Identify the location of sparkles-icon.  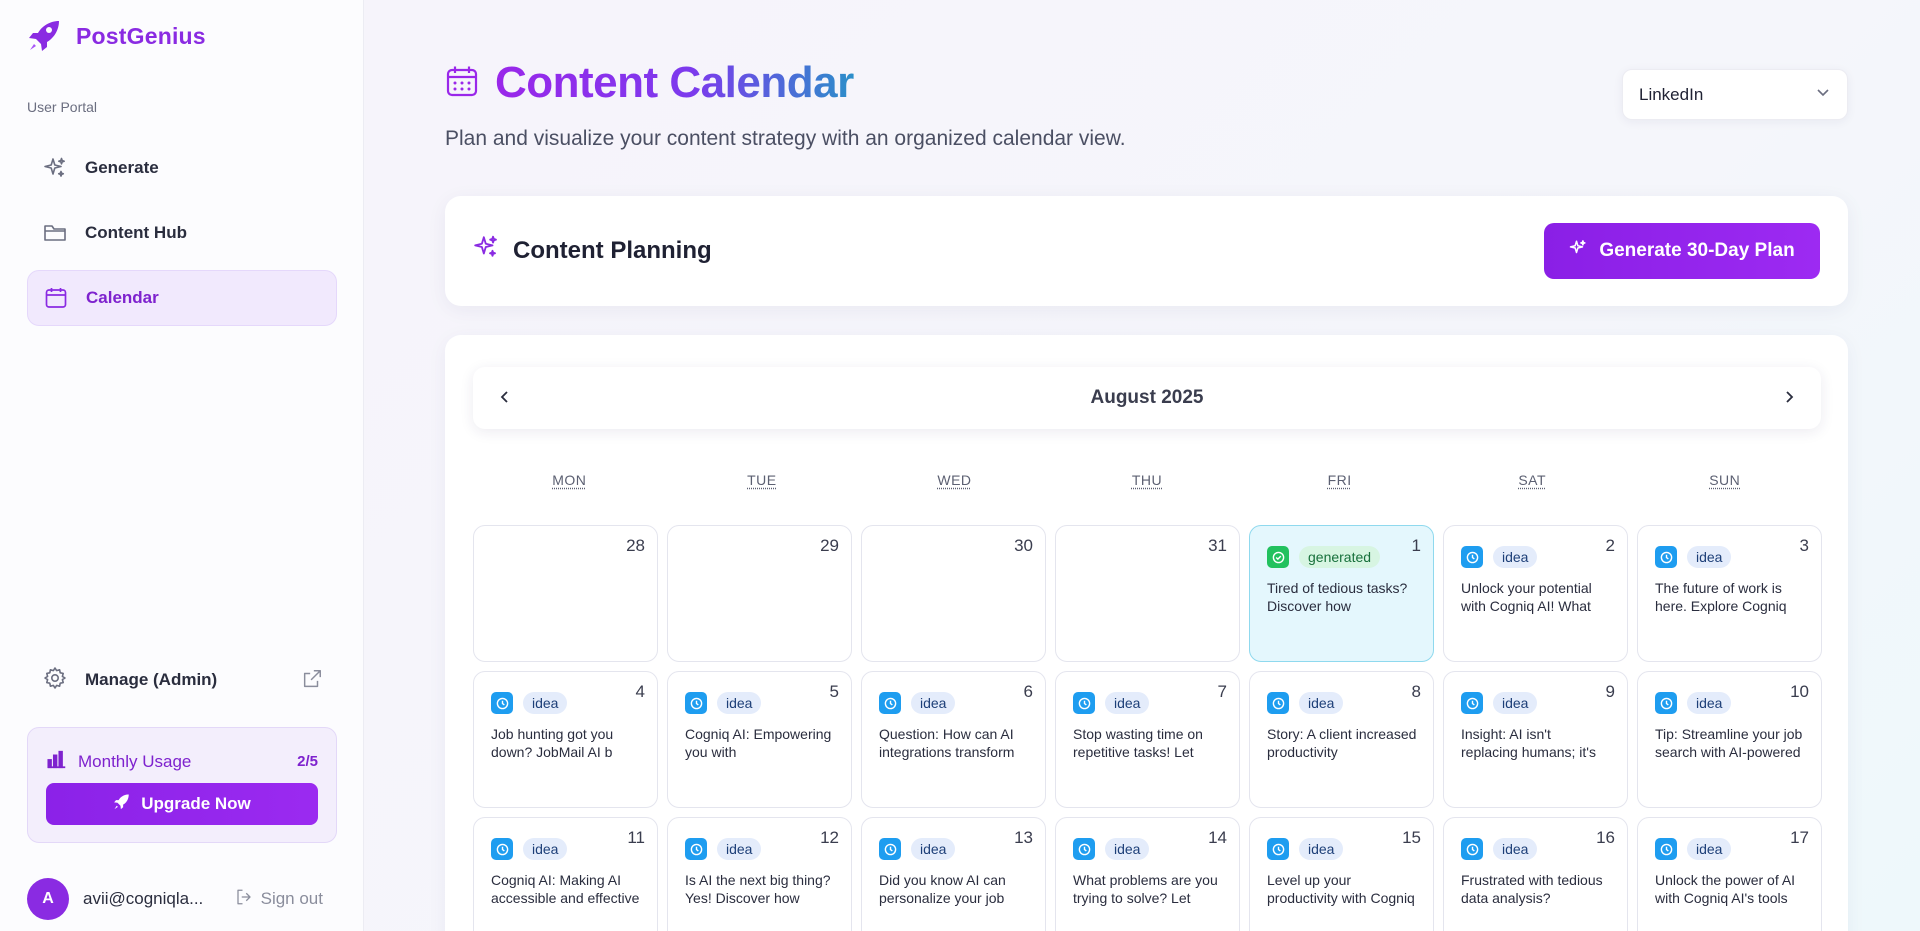
(1578, 251).